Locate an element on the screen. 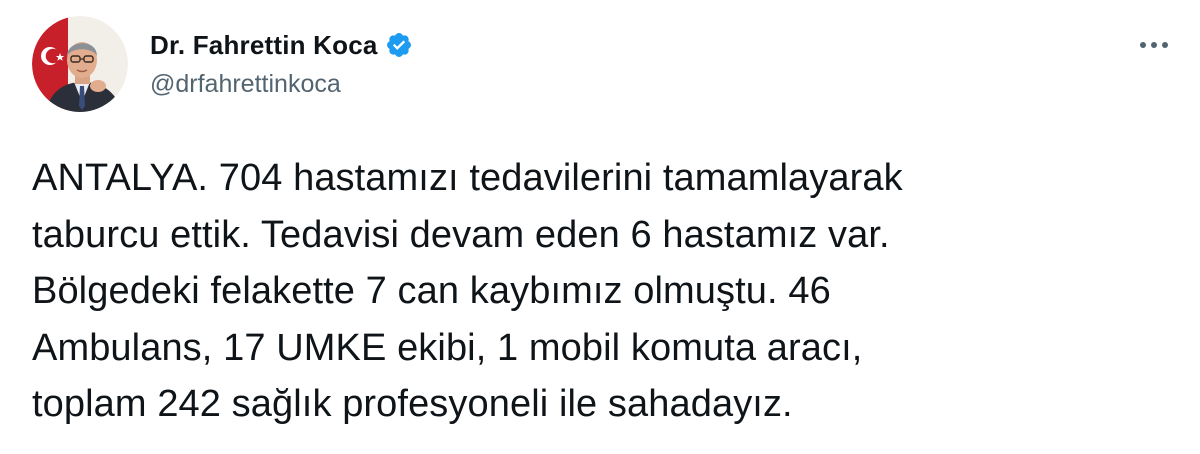 This screenshot has width=1200, height=454. verified-badge-icon is located at coordinates (399, 45).